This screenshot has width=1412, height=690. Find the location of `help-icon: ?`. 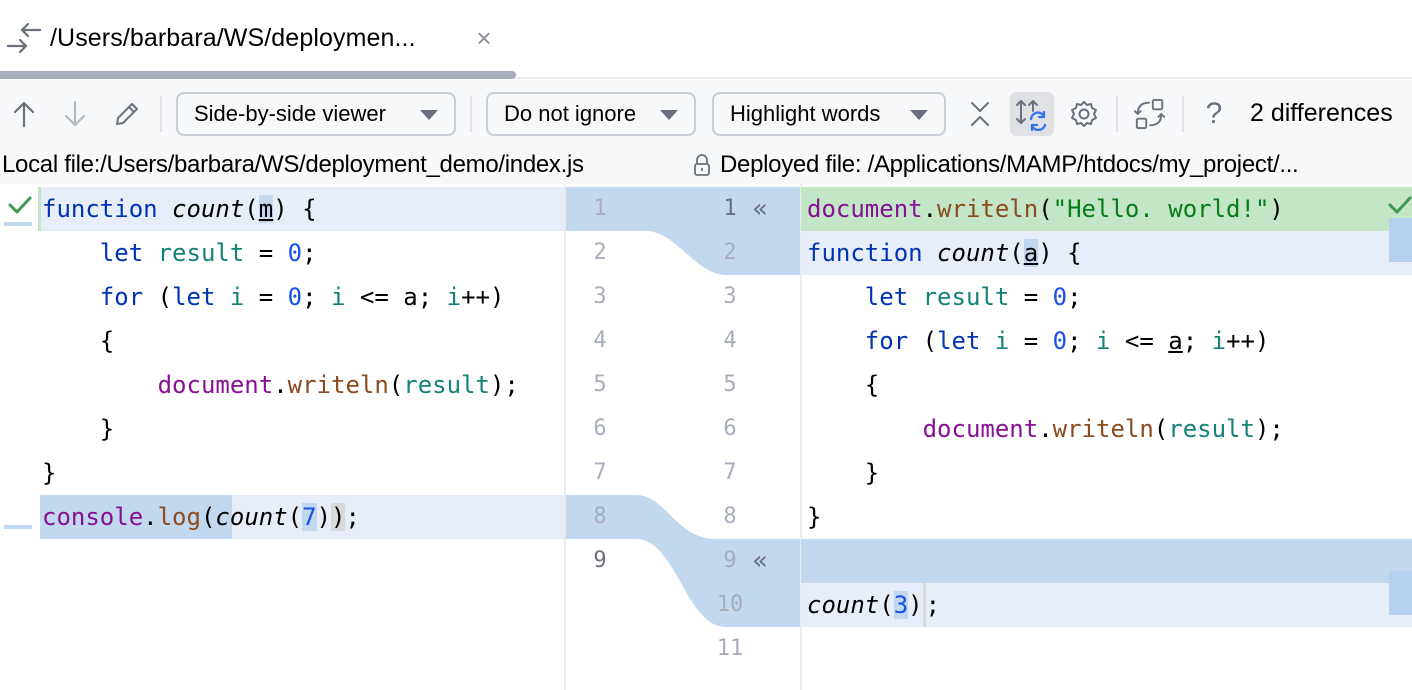

help-icon: ? is located at coordinates (1214, 113).